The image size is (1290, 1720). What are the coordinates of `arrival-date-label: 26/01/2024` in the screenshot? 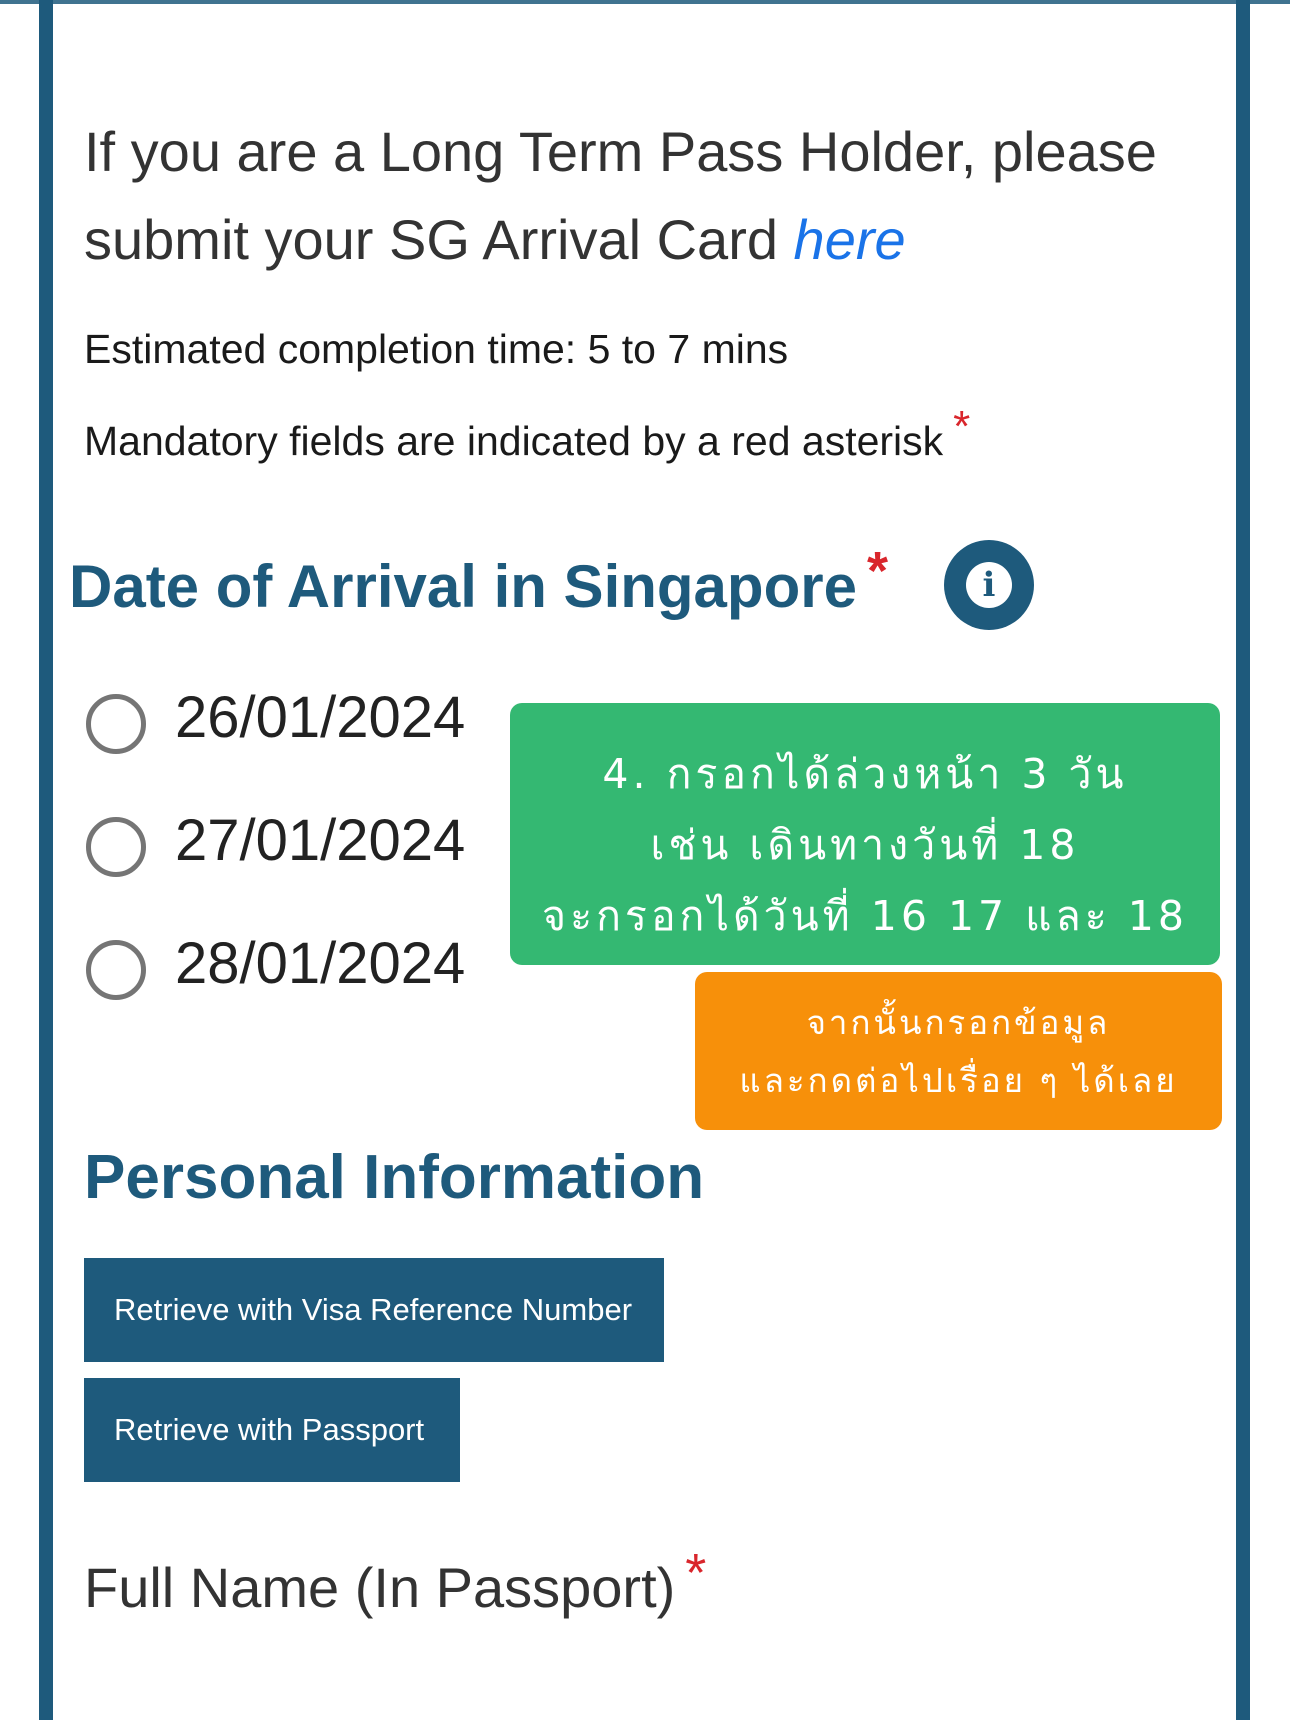 It's located at (320, 717).